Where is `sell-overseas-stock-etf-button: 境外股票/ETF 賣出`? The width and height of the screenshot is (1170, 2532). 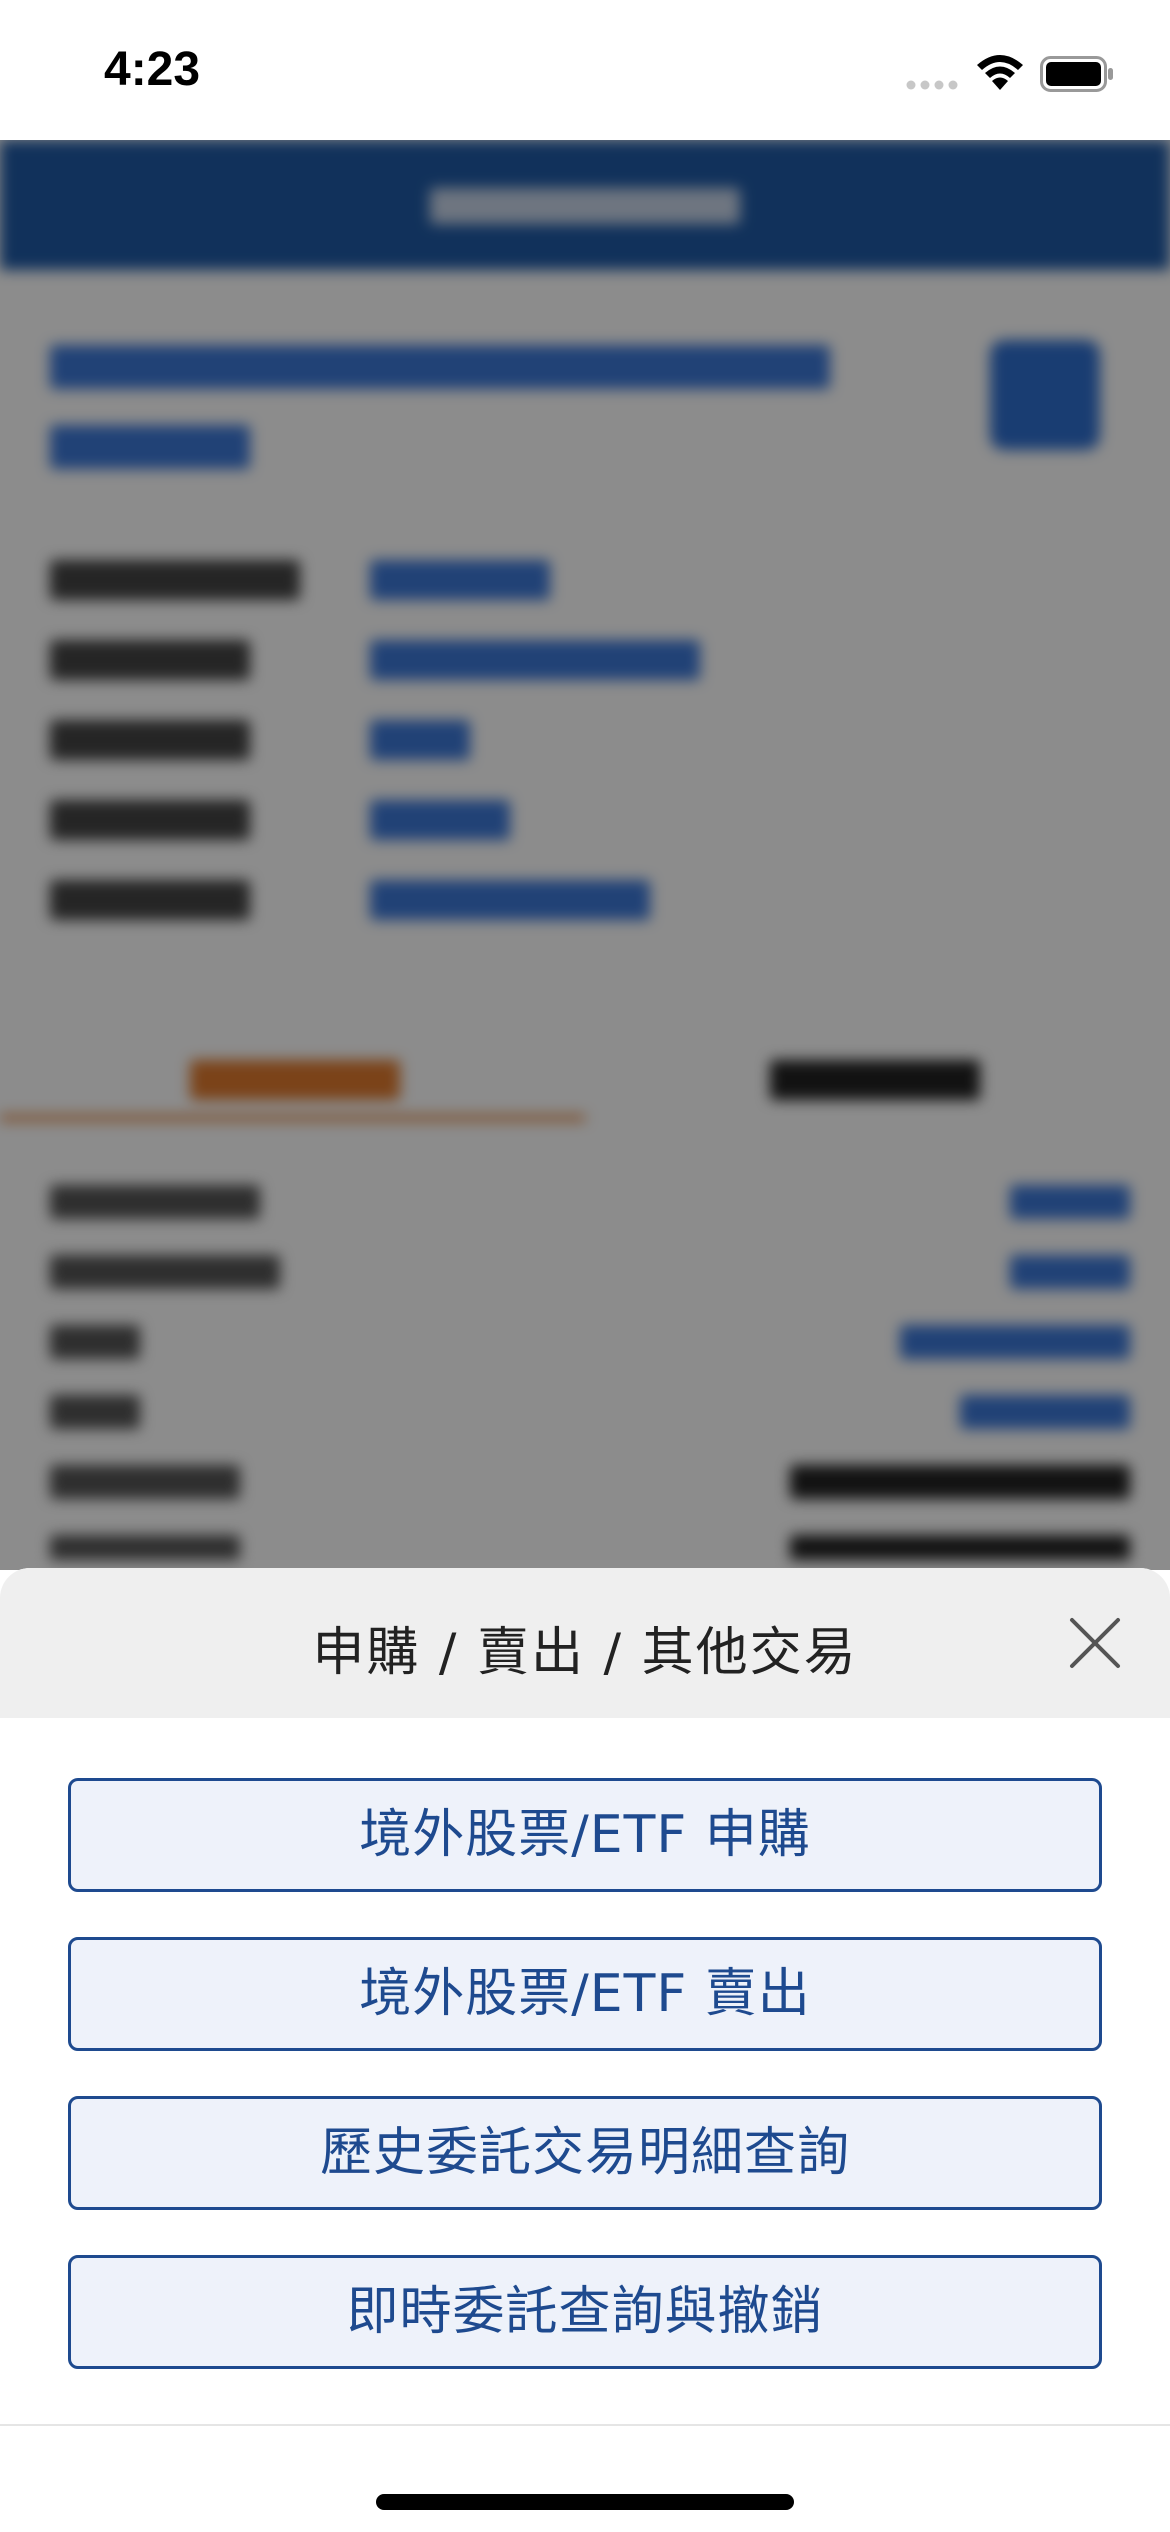 sell-overseas-stock-etf-button: 境外股票/ETF 賣出 is located at coordinates (585, 1994).